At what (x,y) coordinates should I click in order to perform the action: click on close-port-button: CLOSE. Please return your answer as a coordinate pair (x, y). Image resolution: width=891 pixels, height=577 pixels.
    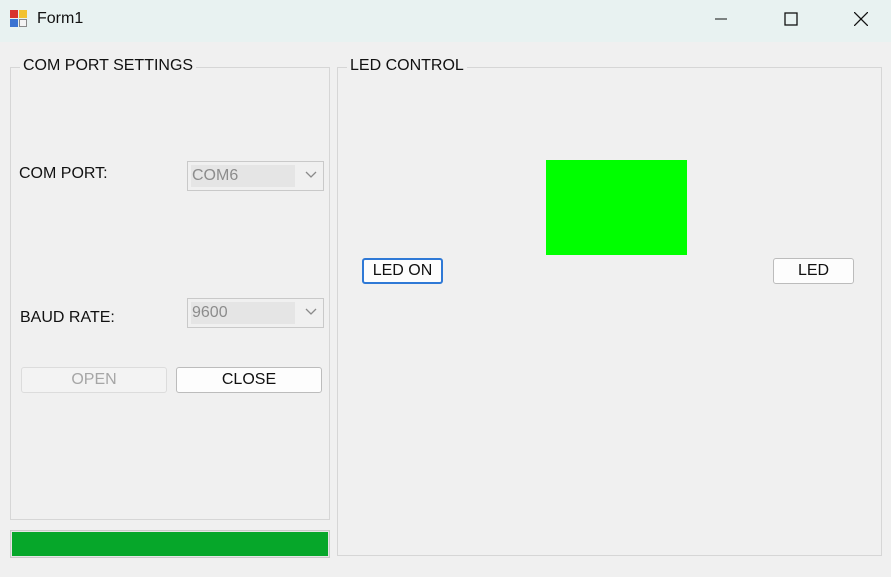
    Looking at the image, I should click on (249, 380).